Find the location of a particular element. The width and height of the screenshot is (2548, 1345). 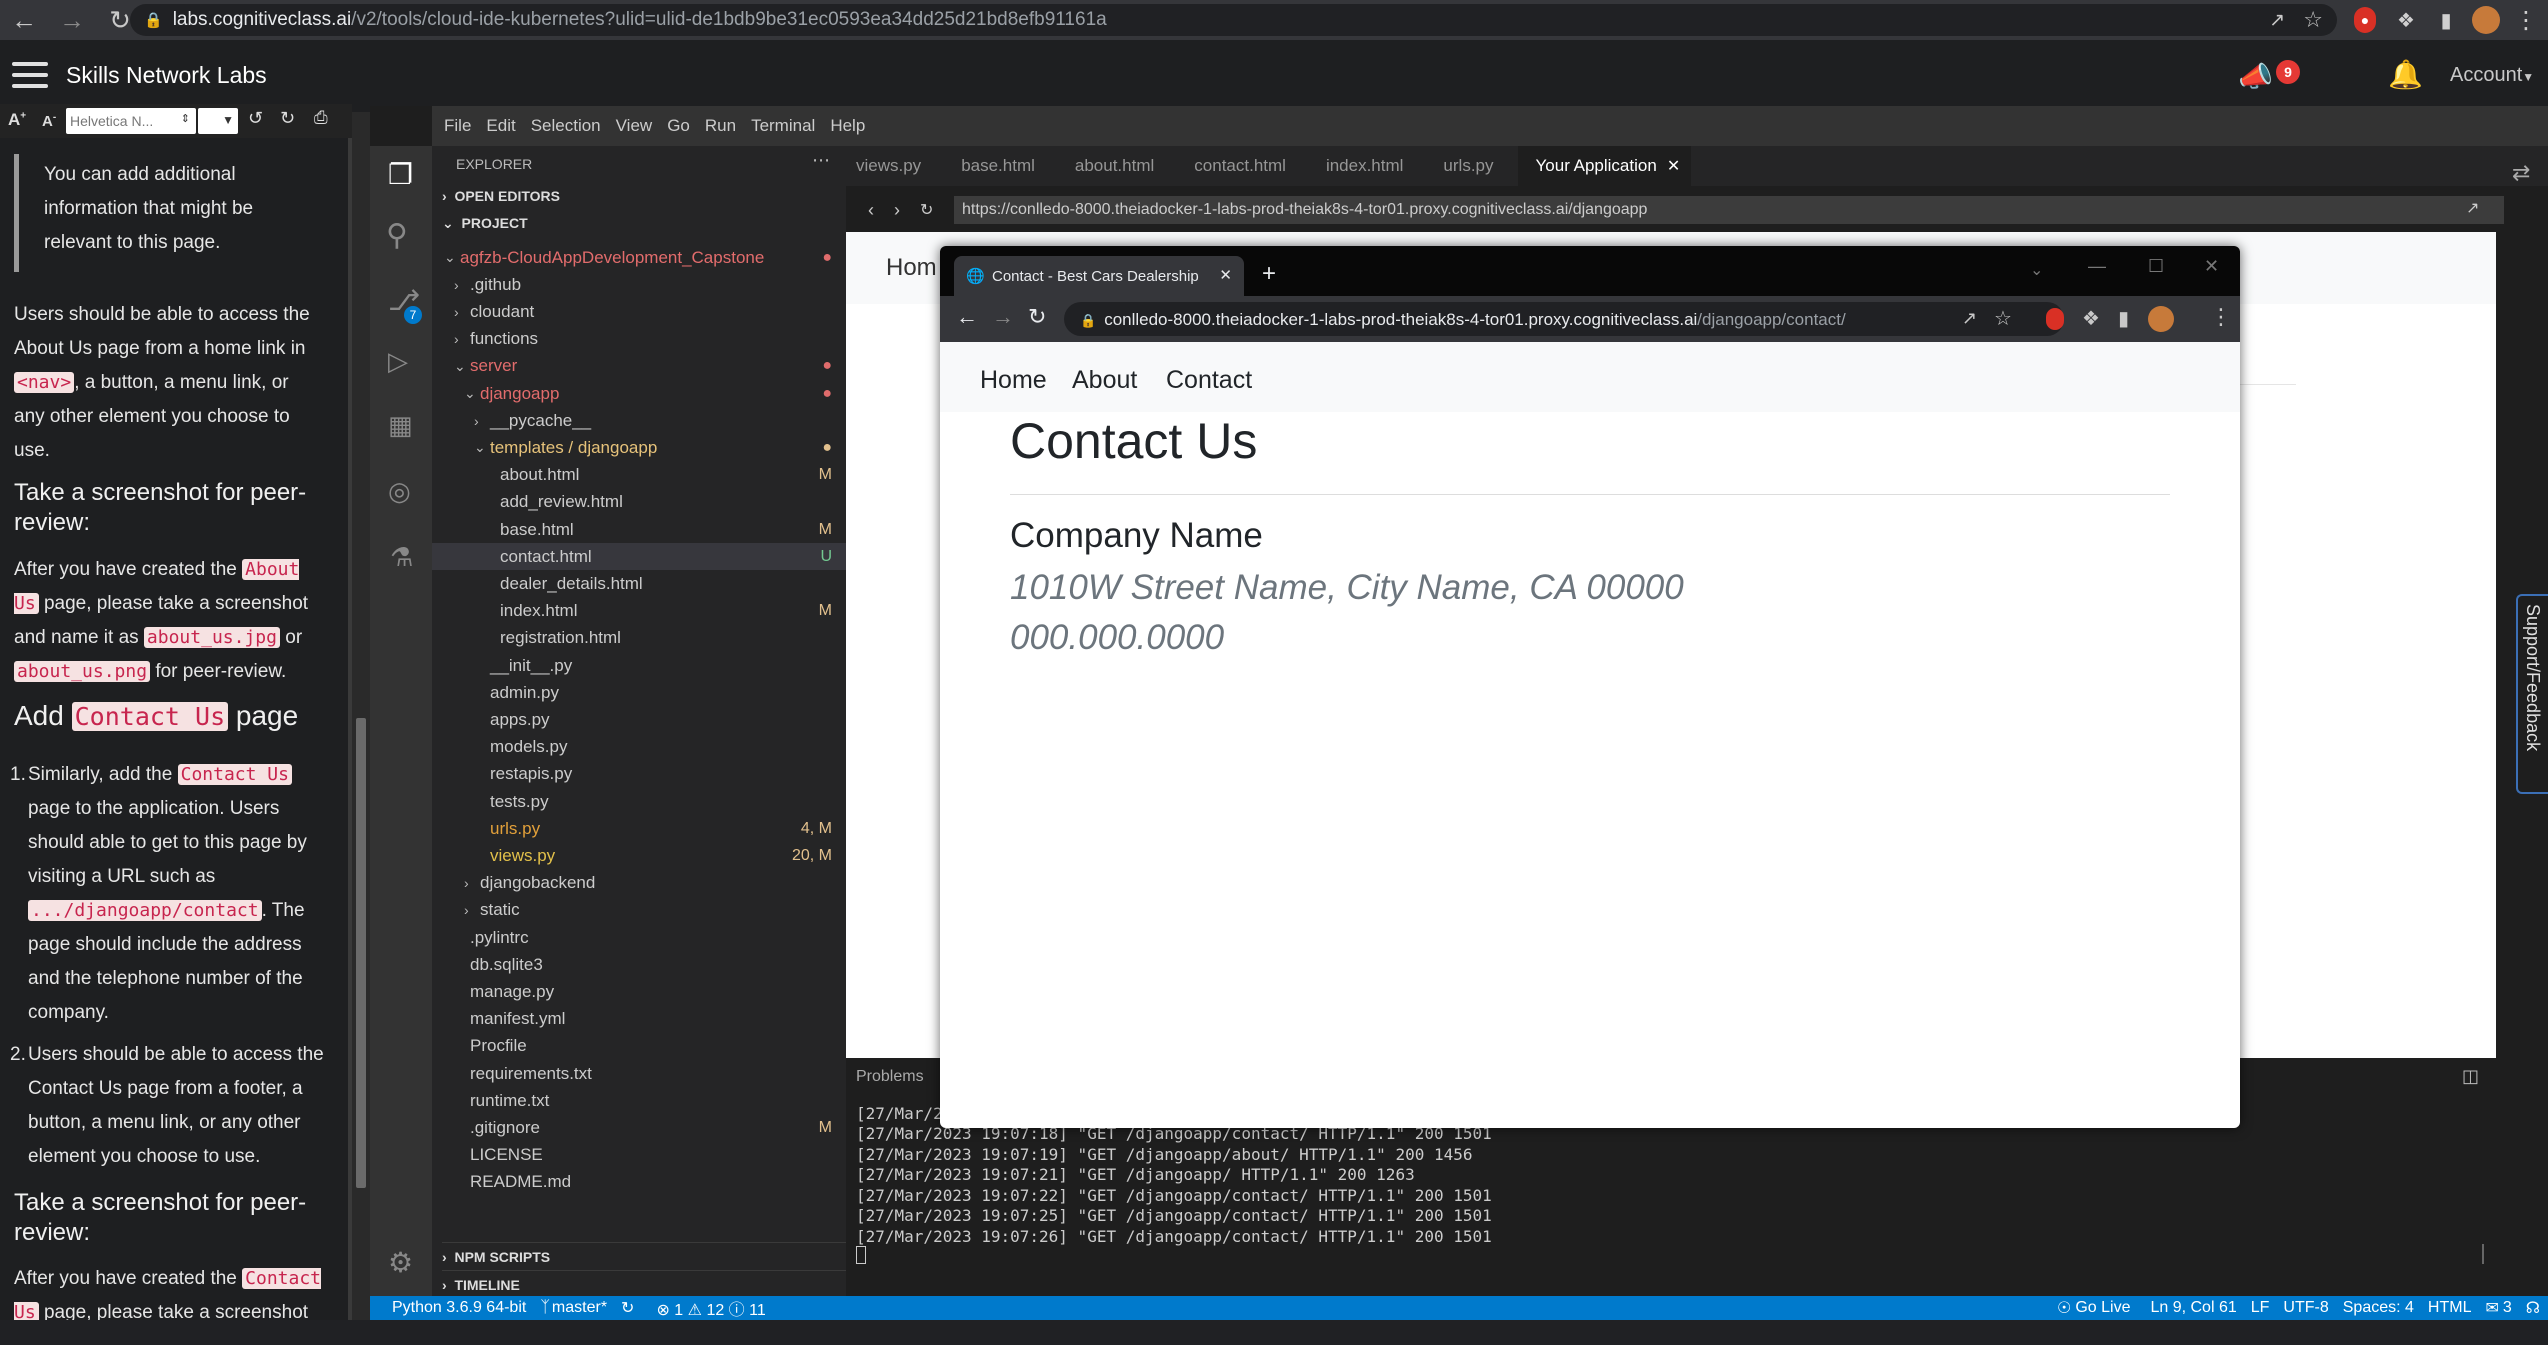

menu-go: Go is located at coordinates (678, 126).